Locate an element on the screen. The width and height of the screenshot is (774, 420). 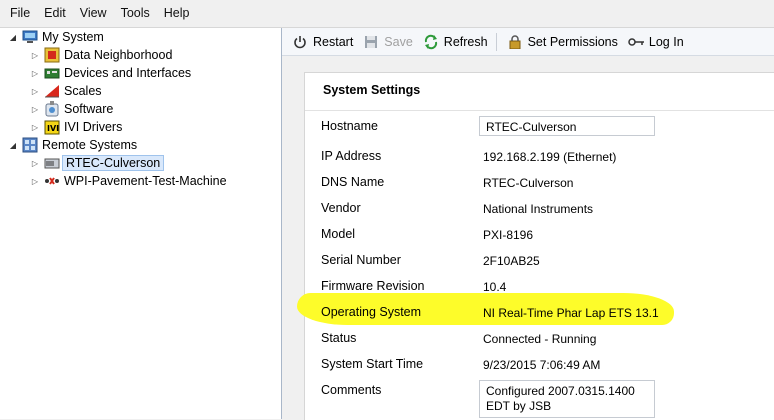
log-in-button: Log In is located at coordinates (656, 42).